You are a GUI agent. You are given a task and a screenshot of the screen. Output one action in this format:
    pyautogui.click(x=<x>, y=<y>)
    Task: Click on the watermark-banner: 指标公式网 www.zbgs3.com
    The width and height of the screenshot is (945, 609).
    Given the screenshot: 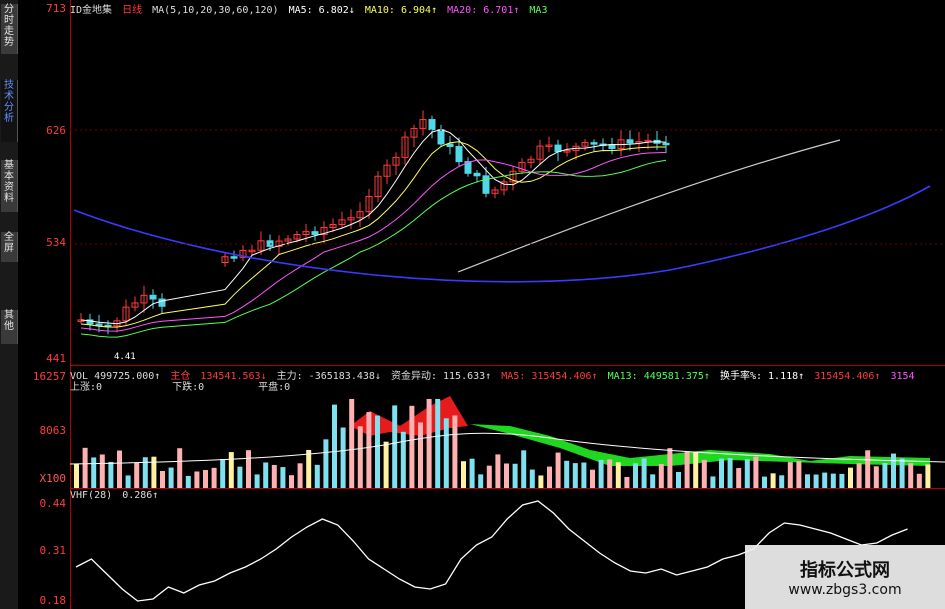 What is the action you would take?
    pyautogui.click(x=845, y=577)
    